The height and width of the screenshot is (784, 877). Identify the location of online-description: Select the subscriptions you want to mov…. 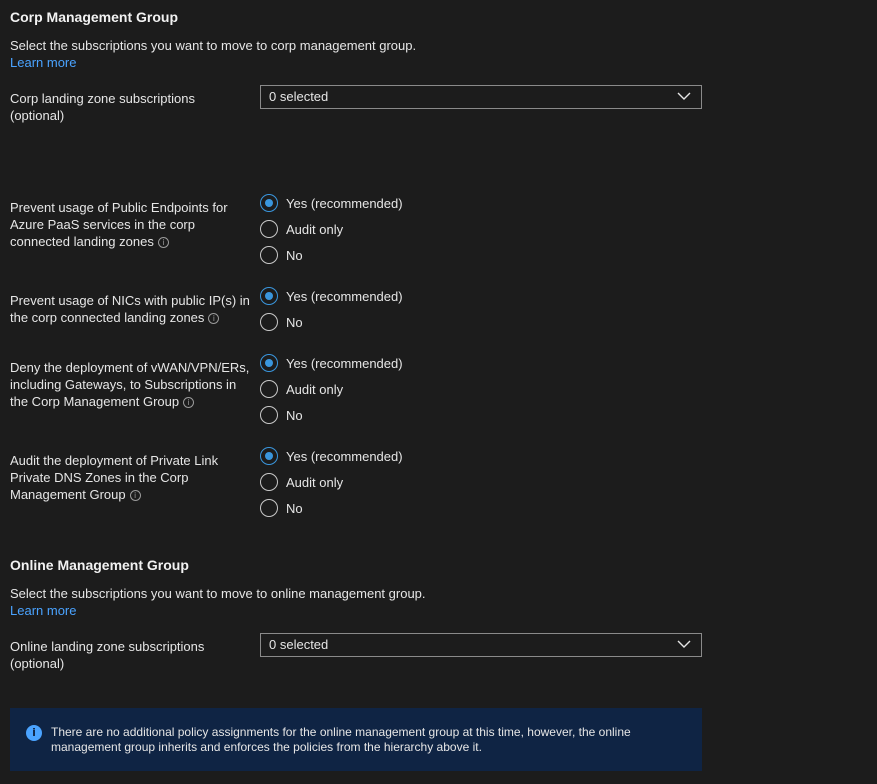
(218, 593).